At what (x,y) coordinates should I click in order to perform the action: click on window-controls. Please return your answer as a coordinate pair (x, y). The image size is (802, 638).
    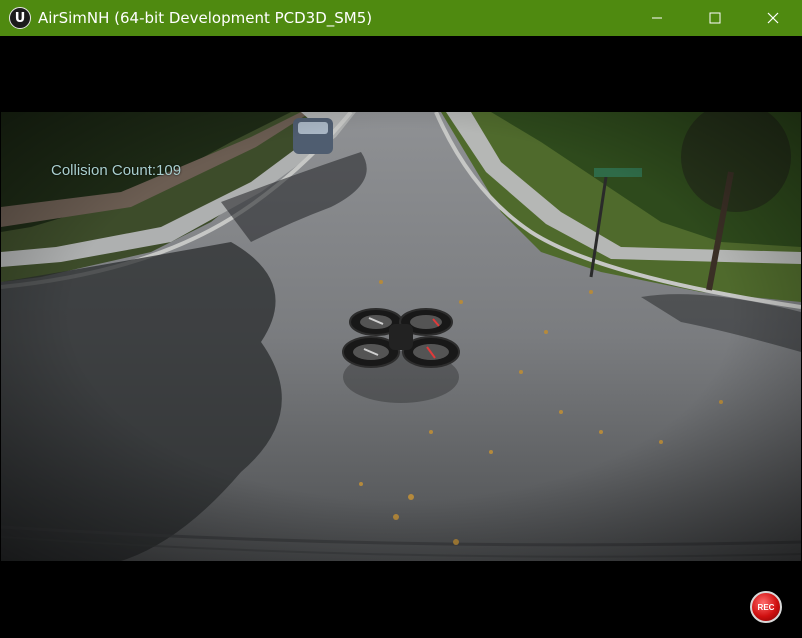
    Looking at the image, I should click on (715, 18).